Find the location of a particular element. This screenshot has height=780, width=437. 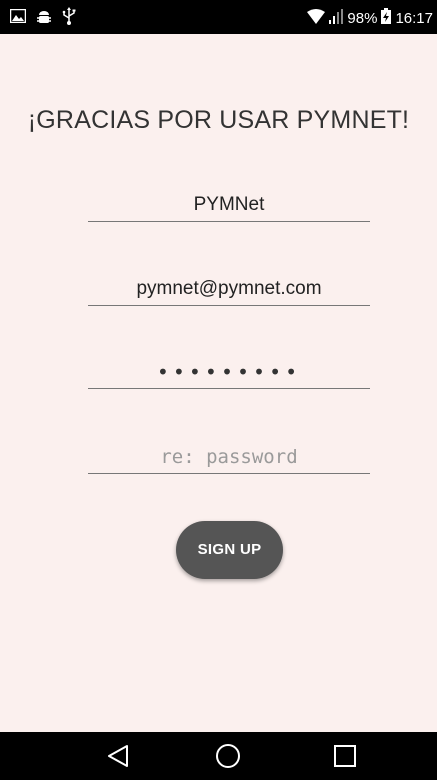

recents-icon is located at coordinates (345, 756).